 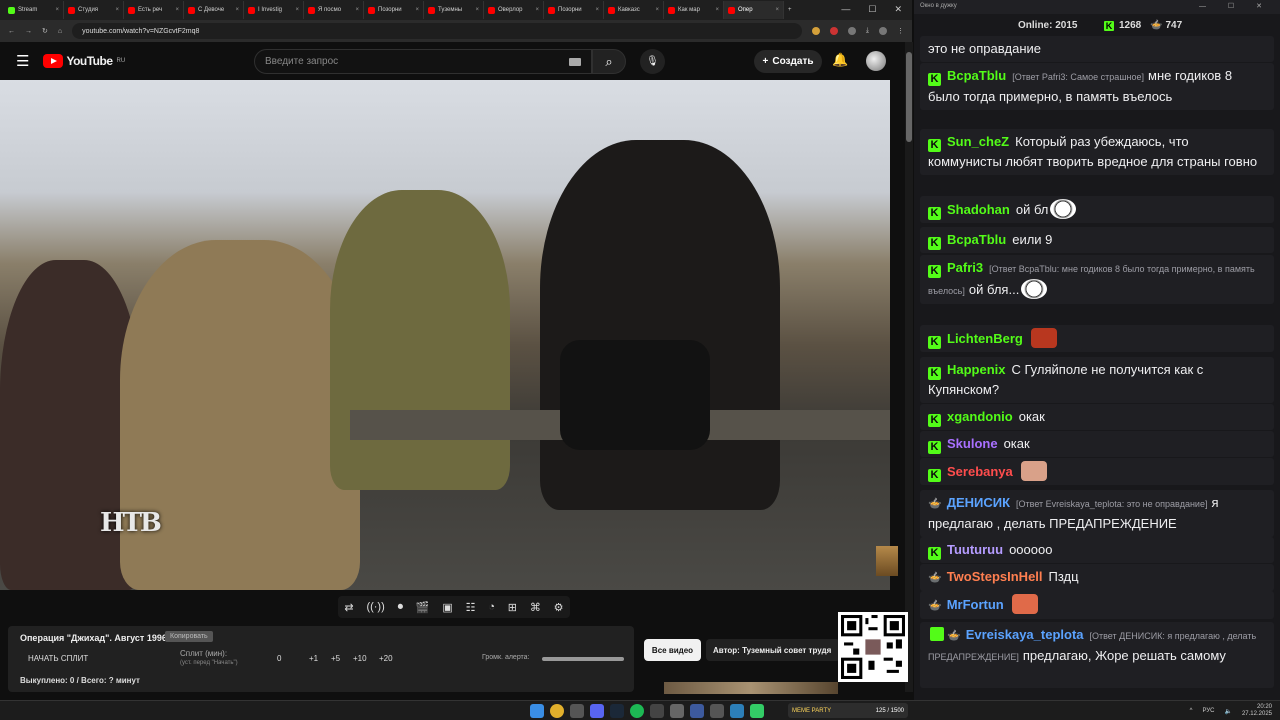 I want to click on chat-username: Happenix, so click(x=976, y=369).